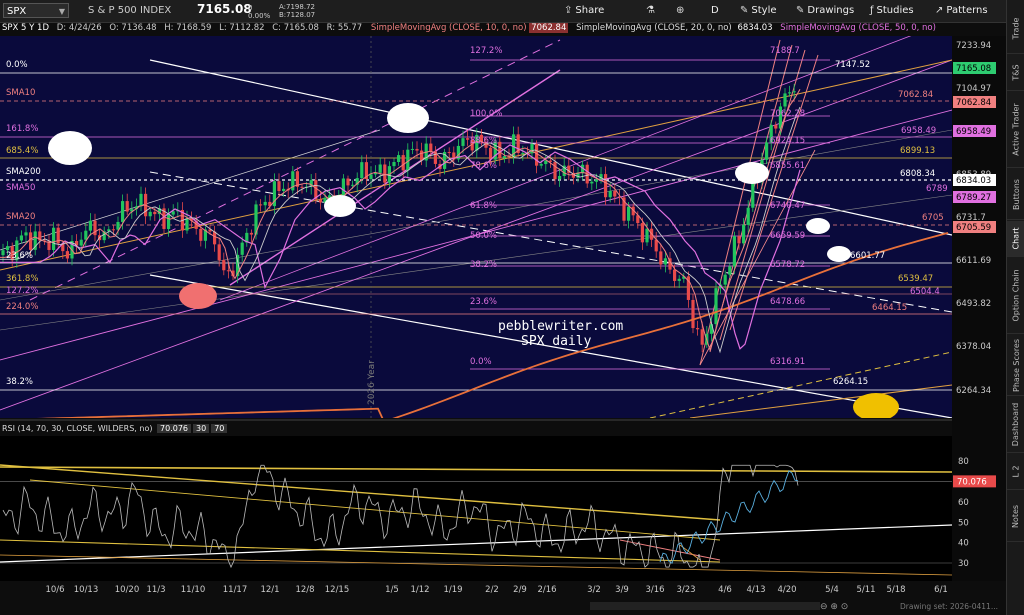 The image size is (1024, 615). Describe the element at coordinates (654, 590) in the screenshot. I see `x-tick-label: 3/16` at that location.